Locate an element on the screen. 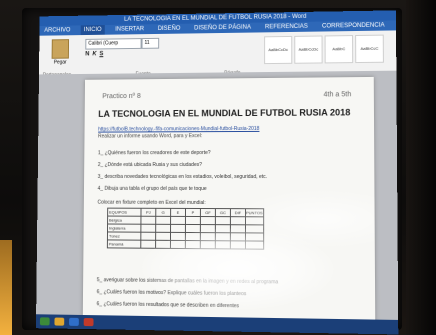 The image size is (436, 335). table-header-cell: GF is located at coordinates (208, 212).